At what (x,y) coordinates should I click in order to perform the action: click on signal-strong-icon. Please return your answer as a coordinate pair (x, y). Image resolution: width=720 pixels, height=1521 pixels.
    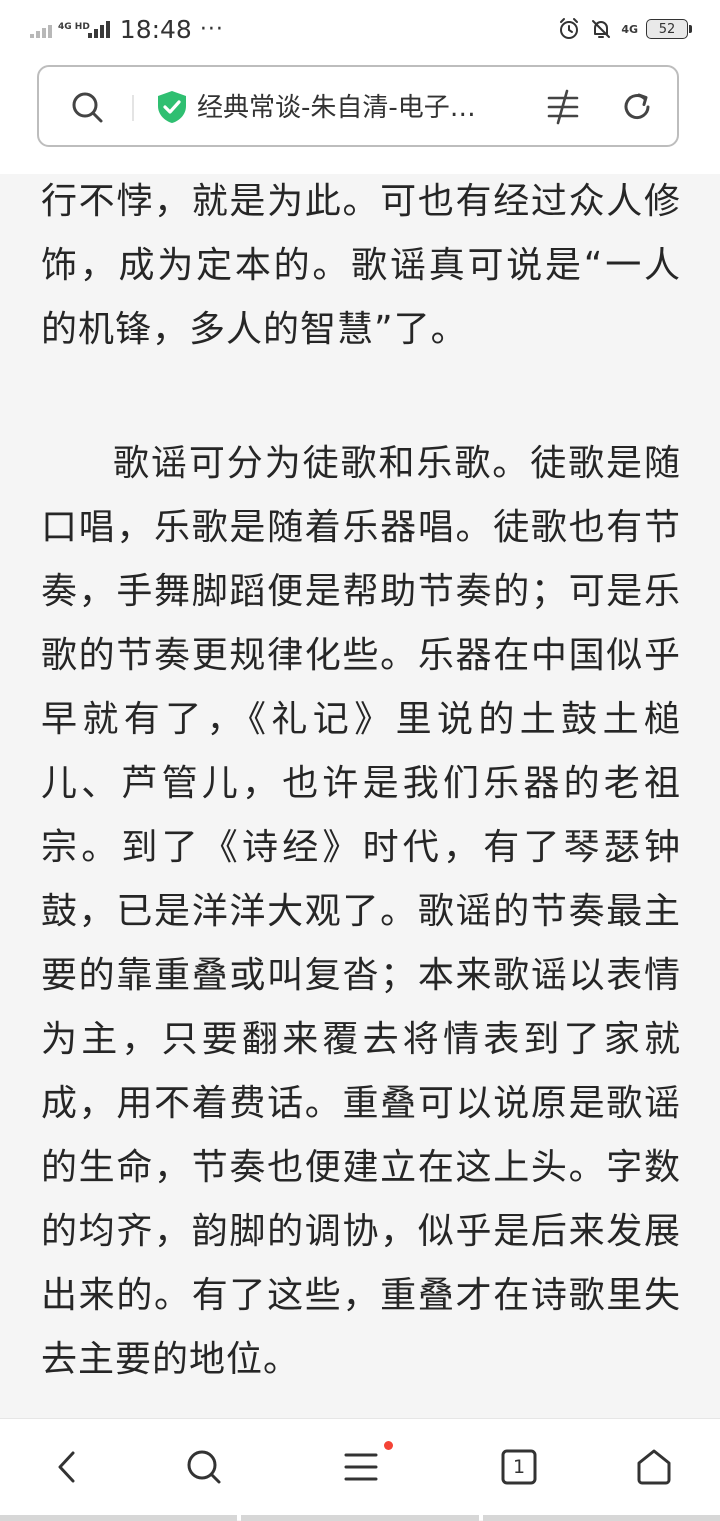
    Looking at the image, I should click on (98, 29).